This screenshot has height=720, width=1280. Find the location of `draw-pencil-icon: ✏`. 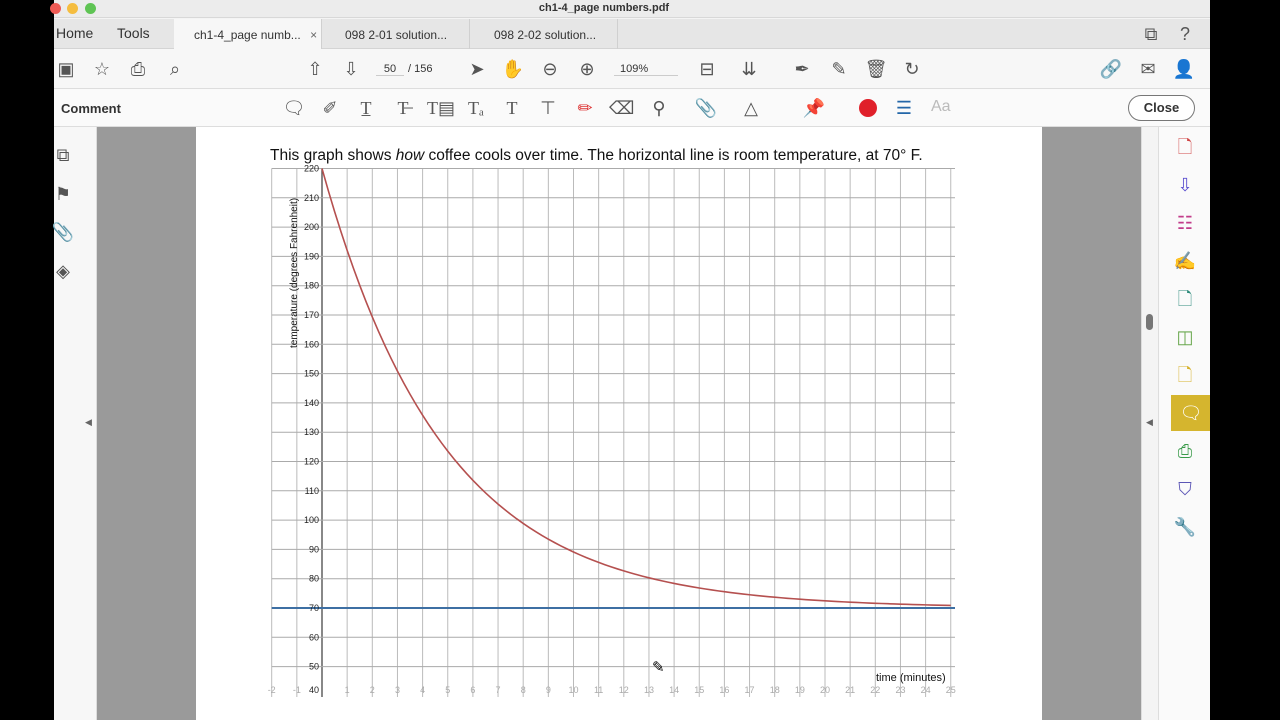

draw-pencil-icon: ✏ is located at coordinates (585, 108).